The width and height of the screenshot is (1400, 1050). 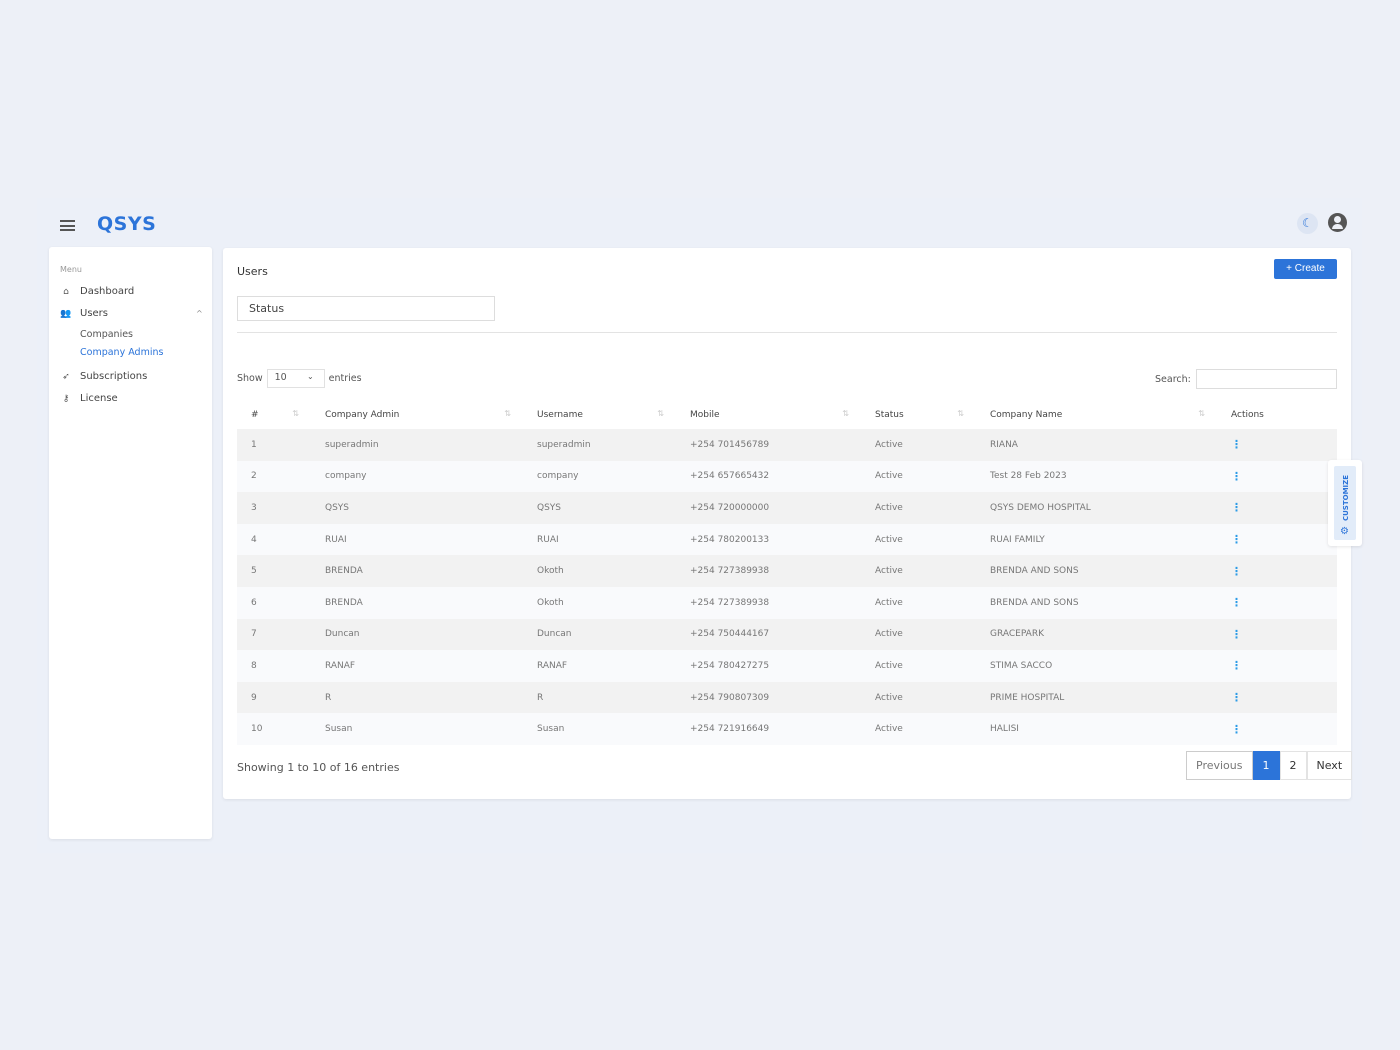 I want to click on table-cell: PRIME HOSPITAL, so click(x=1096, y=697).